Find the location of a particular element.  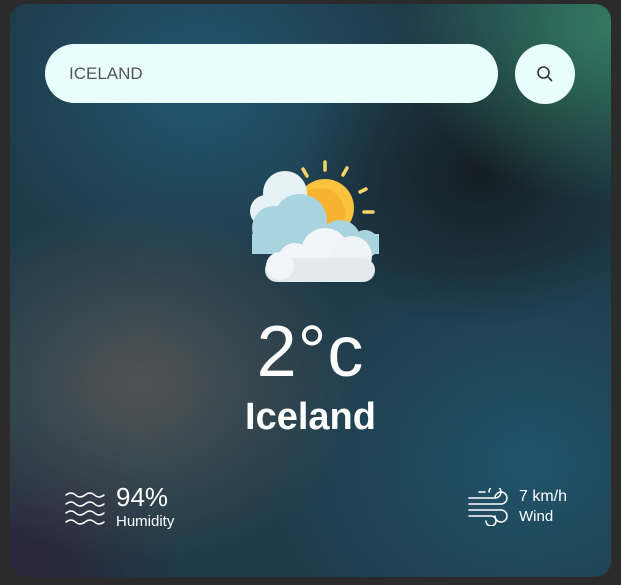

wind-value: 7 km/h is located at coordinates (543, 496).